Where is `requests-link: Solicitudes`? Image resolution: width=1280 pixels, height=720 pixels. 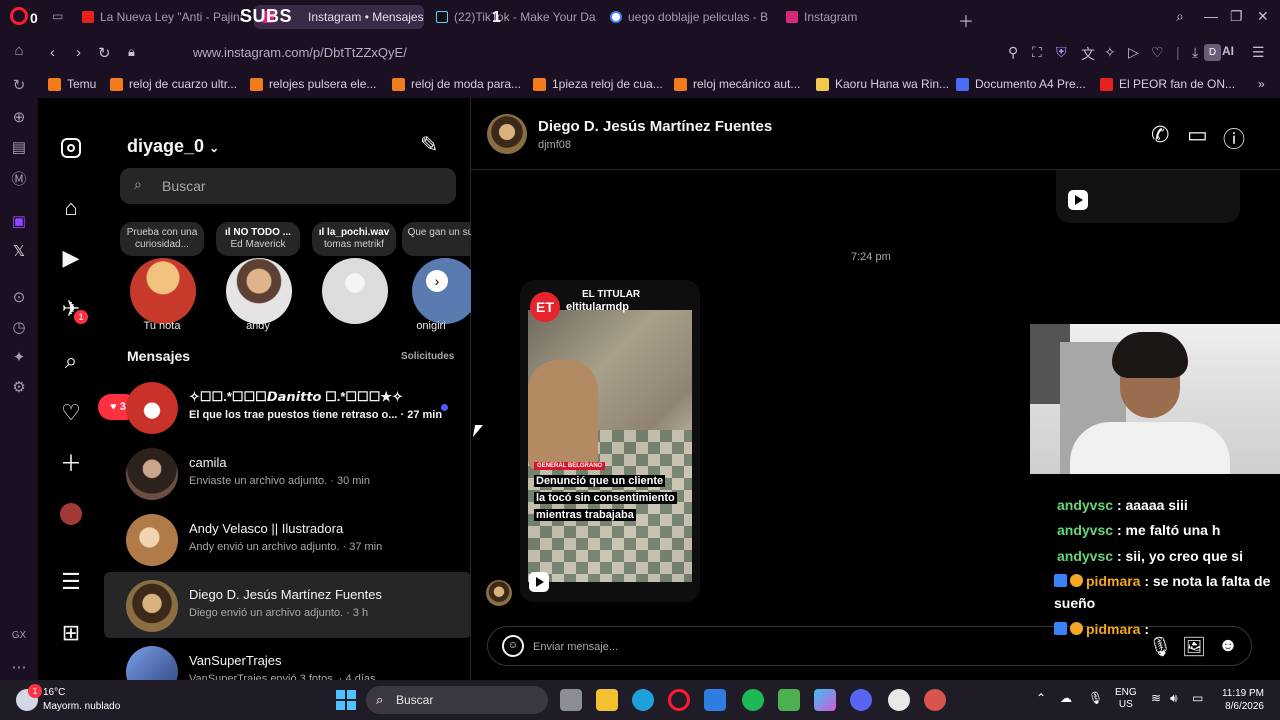
requests-link: Solicitudes is located at coordinates (427, 356).